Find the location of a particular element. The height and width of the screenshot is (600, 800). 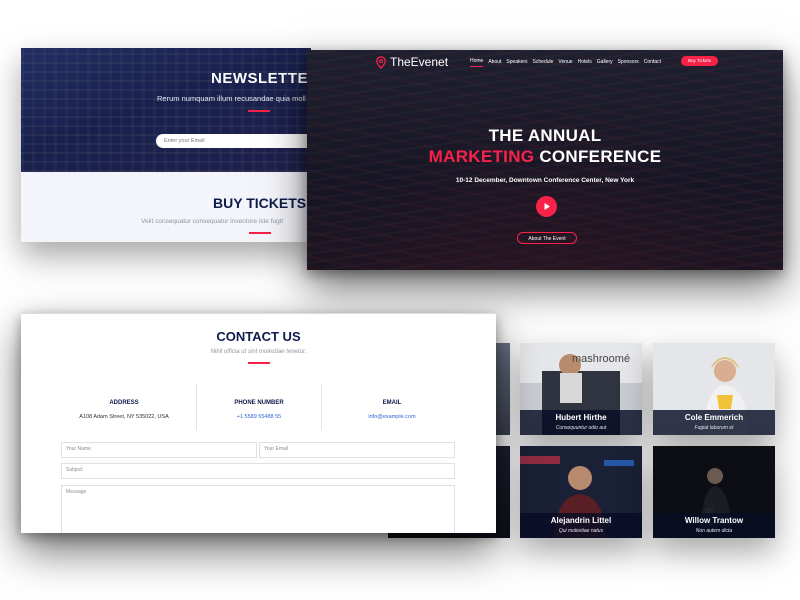

nav-venue: Venue is located at coordinates (565, 63).